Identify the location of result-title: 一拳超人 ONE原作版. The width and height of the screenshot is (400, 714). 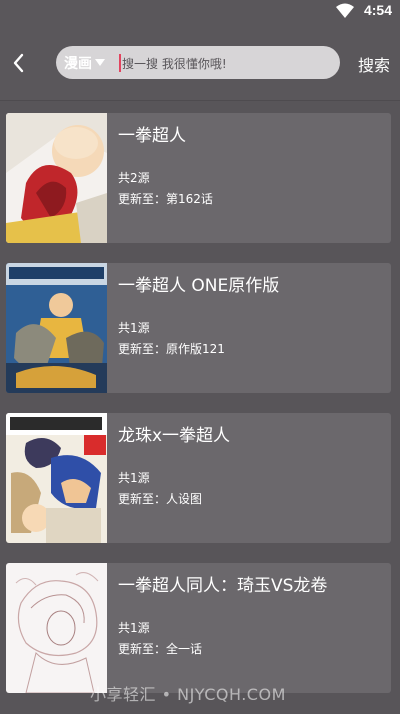
(199, 286).